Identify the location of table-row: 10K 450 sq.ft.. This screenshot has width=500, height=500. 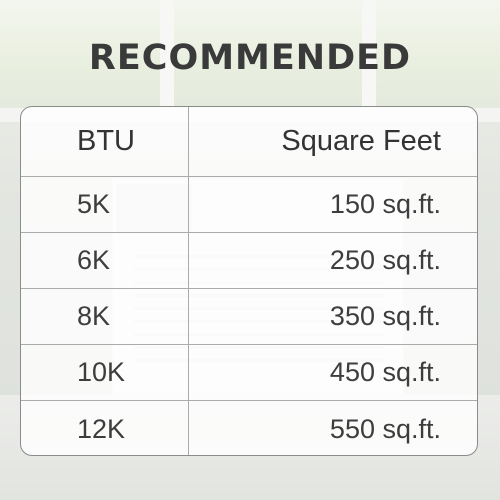
(249, 373).